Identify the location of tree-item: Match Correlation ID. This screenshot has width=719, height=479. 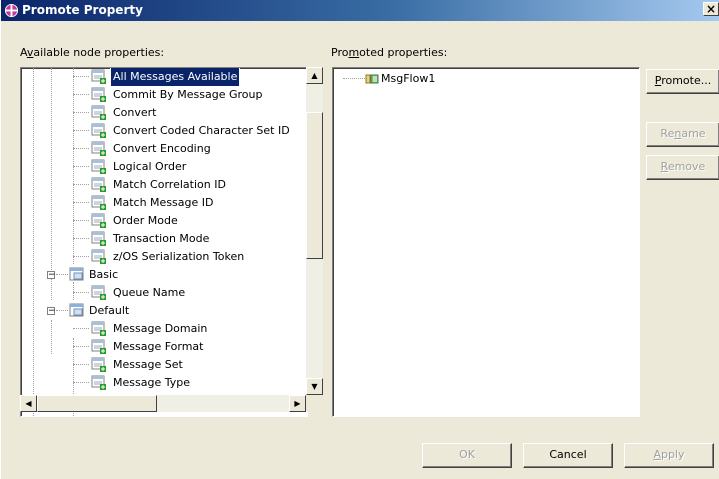
(164, 185).